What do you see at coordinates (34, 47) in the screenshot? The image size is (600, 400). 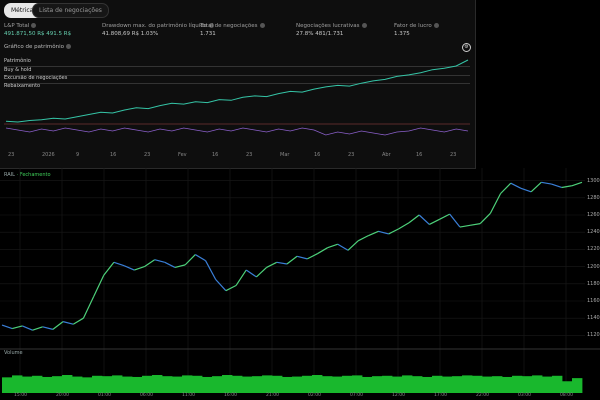 I see `equity-chart-title-text: Gráfico de patrimônio` at bounding box center [34, 47].